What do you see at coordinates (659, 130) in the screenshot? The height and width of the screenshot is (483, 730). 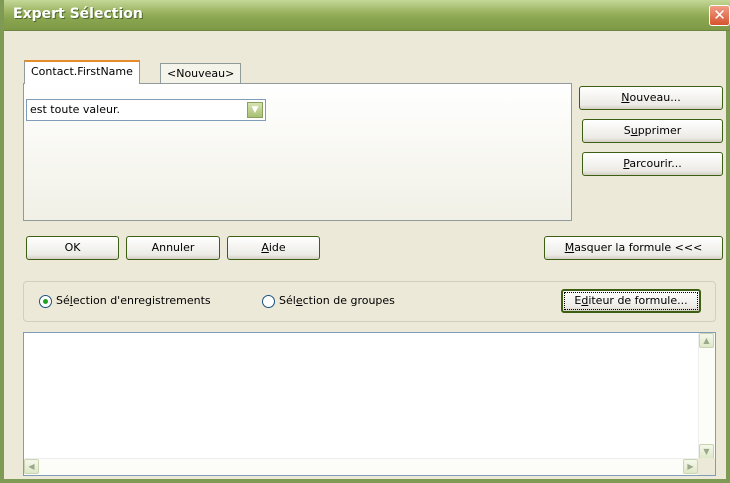 I see `button-label: pprimer` at bounding box center [659, 130].